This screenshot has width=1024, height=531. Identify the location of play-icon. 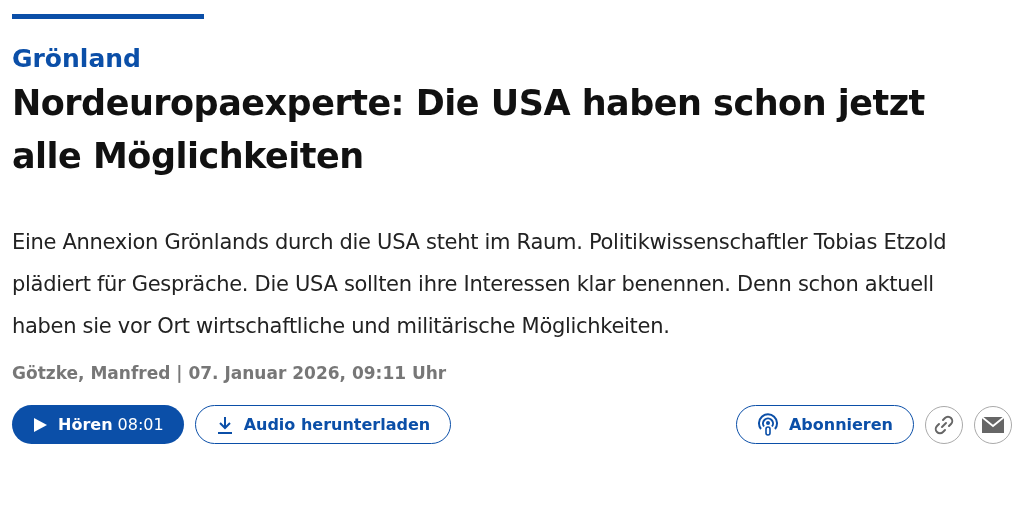
(40, 424).